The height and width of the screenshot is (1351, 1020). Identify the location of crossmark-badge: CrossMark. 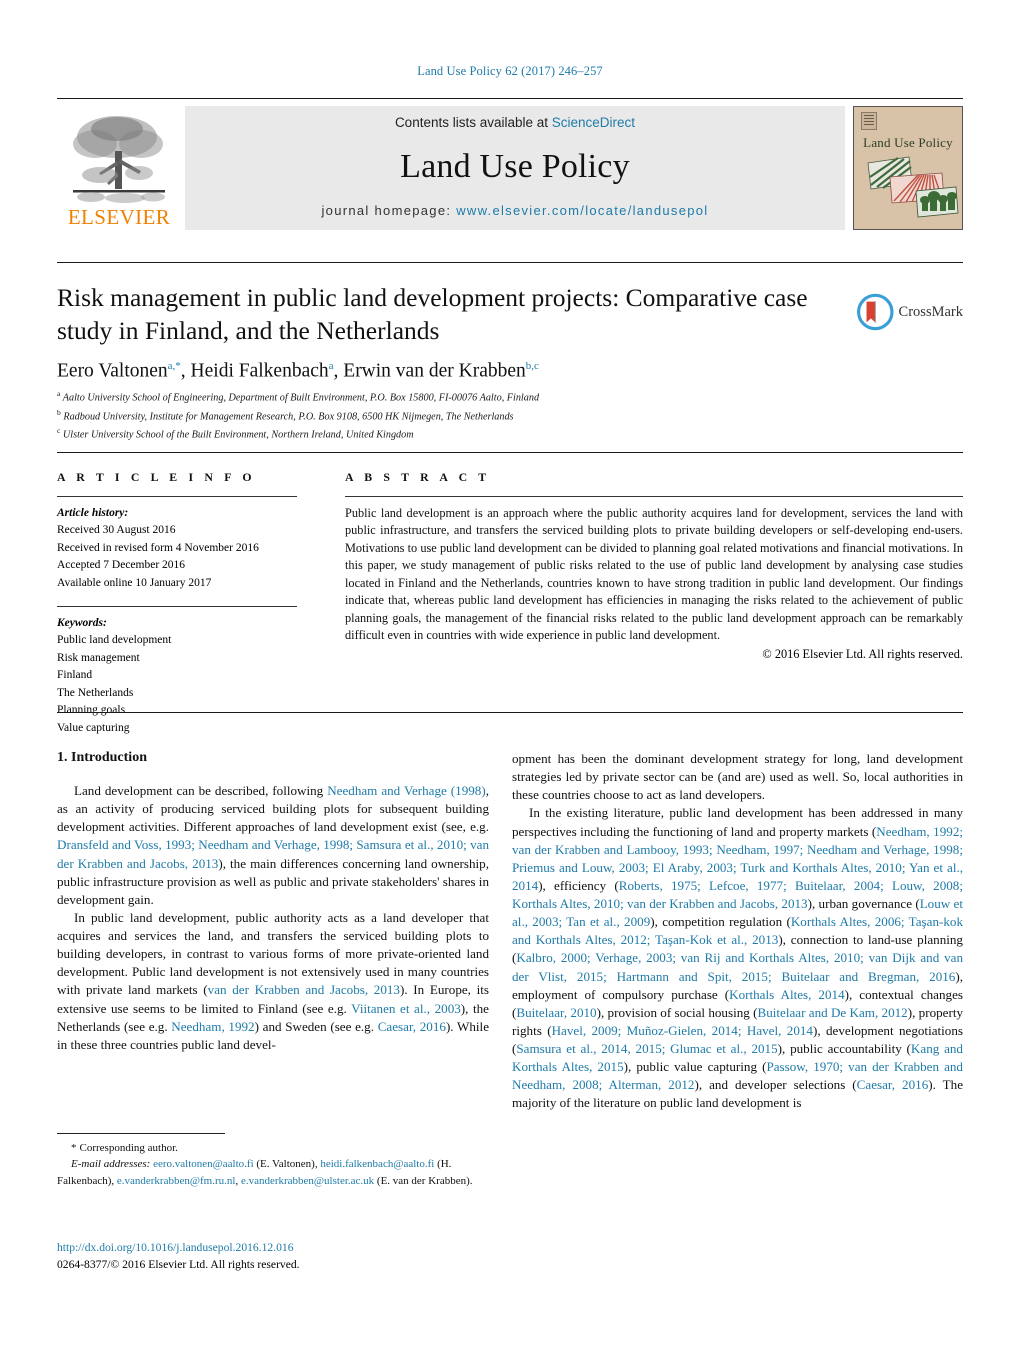
(910, 312).